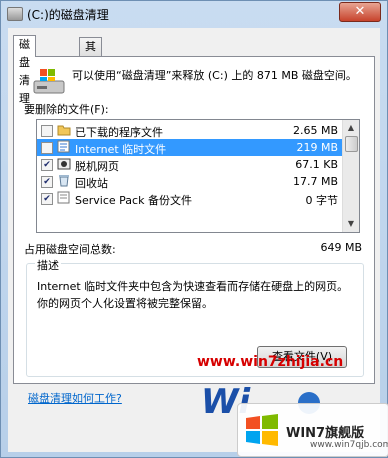  I want to click on list-item: ✔ 回收站 17.7 MB, so click(189, 181).